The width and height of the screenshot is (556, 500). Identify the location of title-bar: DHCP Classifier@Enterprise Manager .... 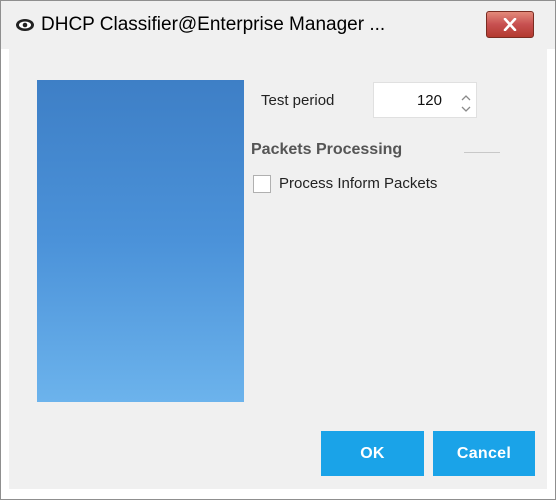
(278, 25).